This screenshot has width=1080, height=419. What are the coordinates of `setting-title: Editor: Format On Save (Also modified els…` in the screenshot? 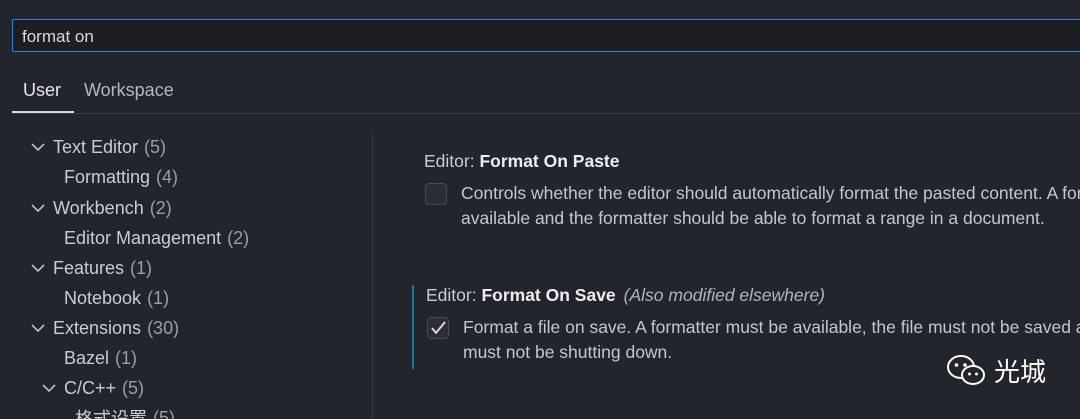 It's located at (625, 295).